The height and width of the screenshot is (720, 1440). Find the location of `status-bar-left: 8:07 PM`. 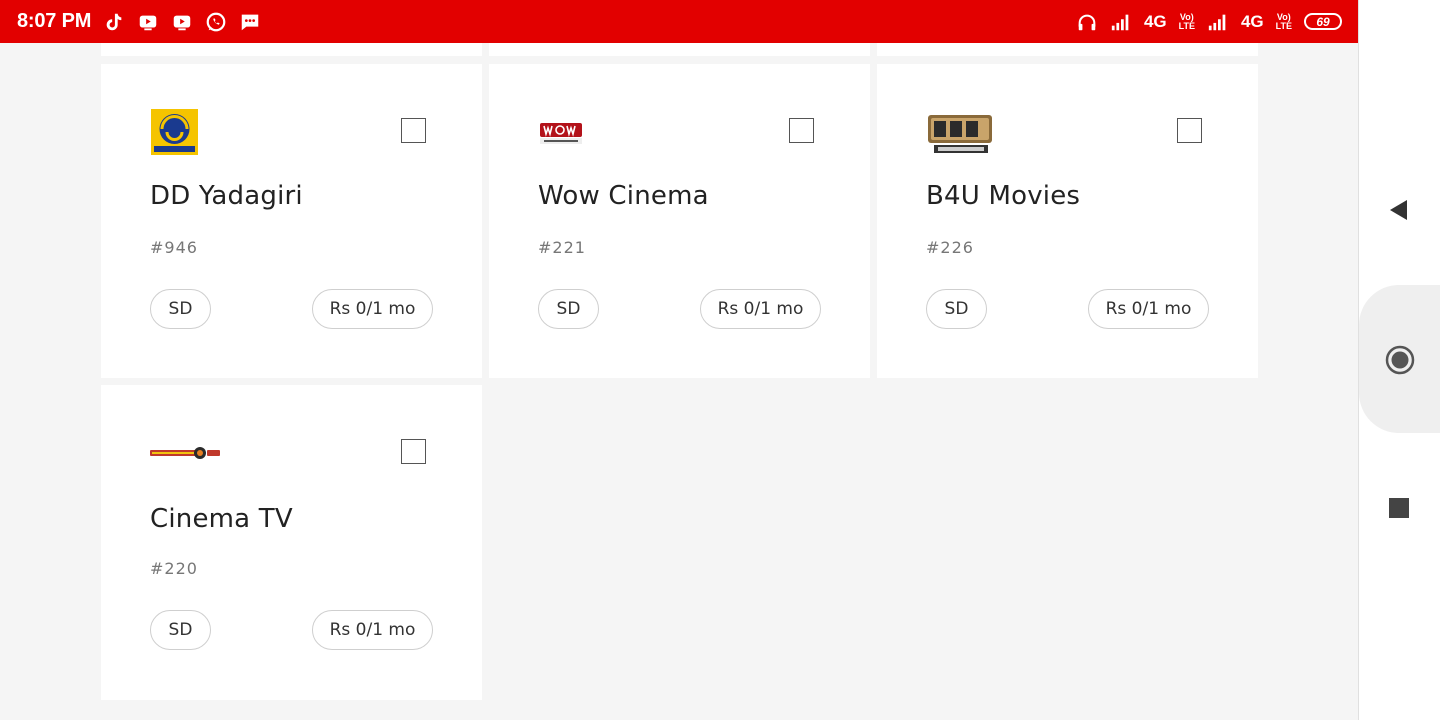

status-bar-left: 8:07 PM is located at coordinates (139, 21).